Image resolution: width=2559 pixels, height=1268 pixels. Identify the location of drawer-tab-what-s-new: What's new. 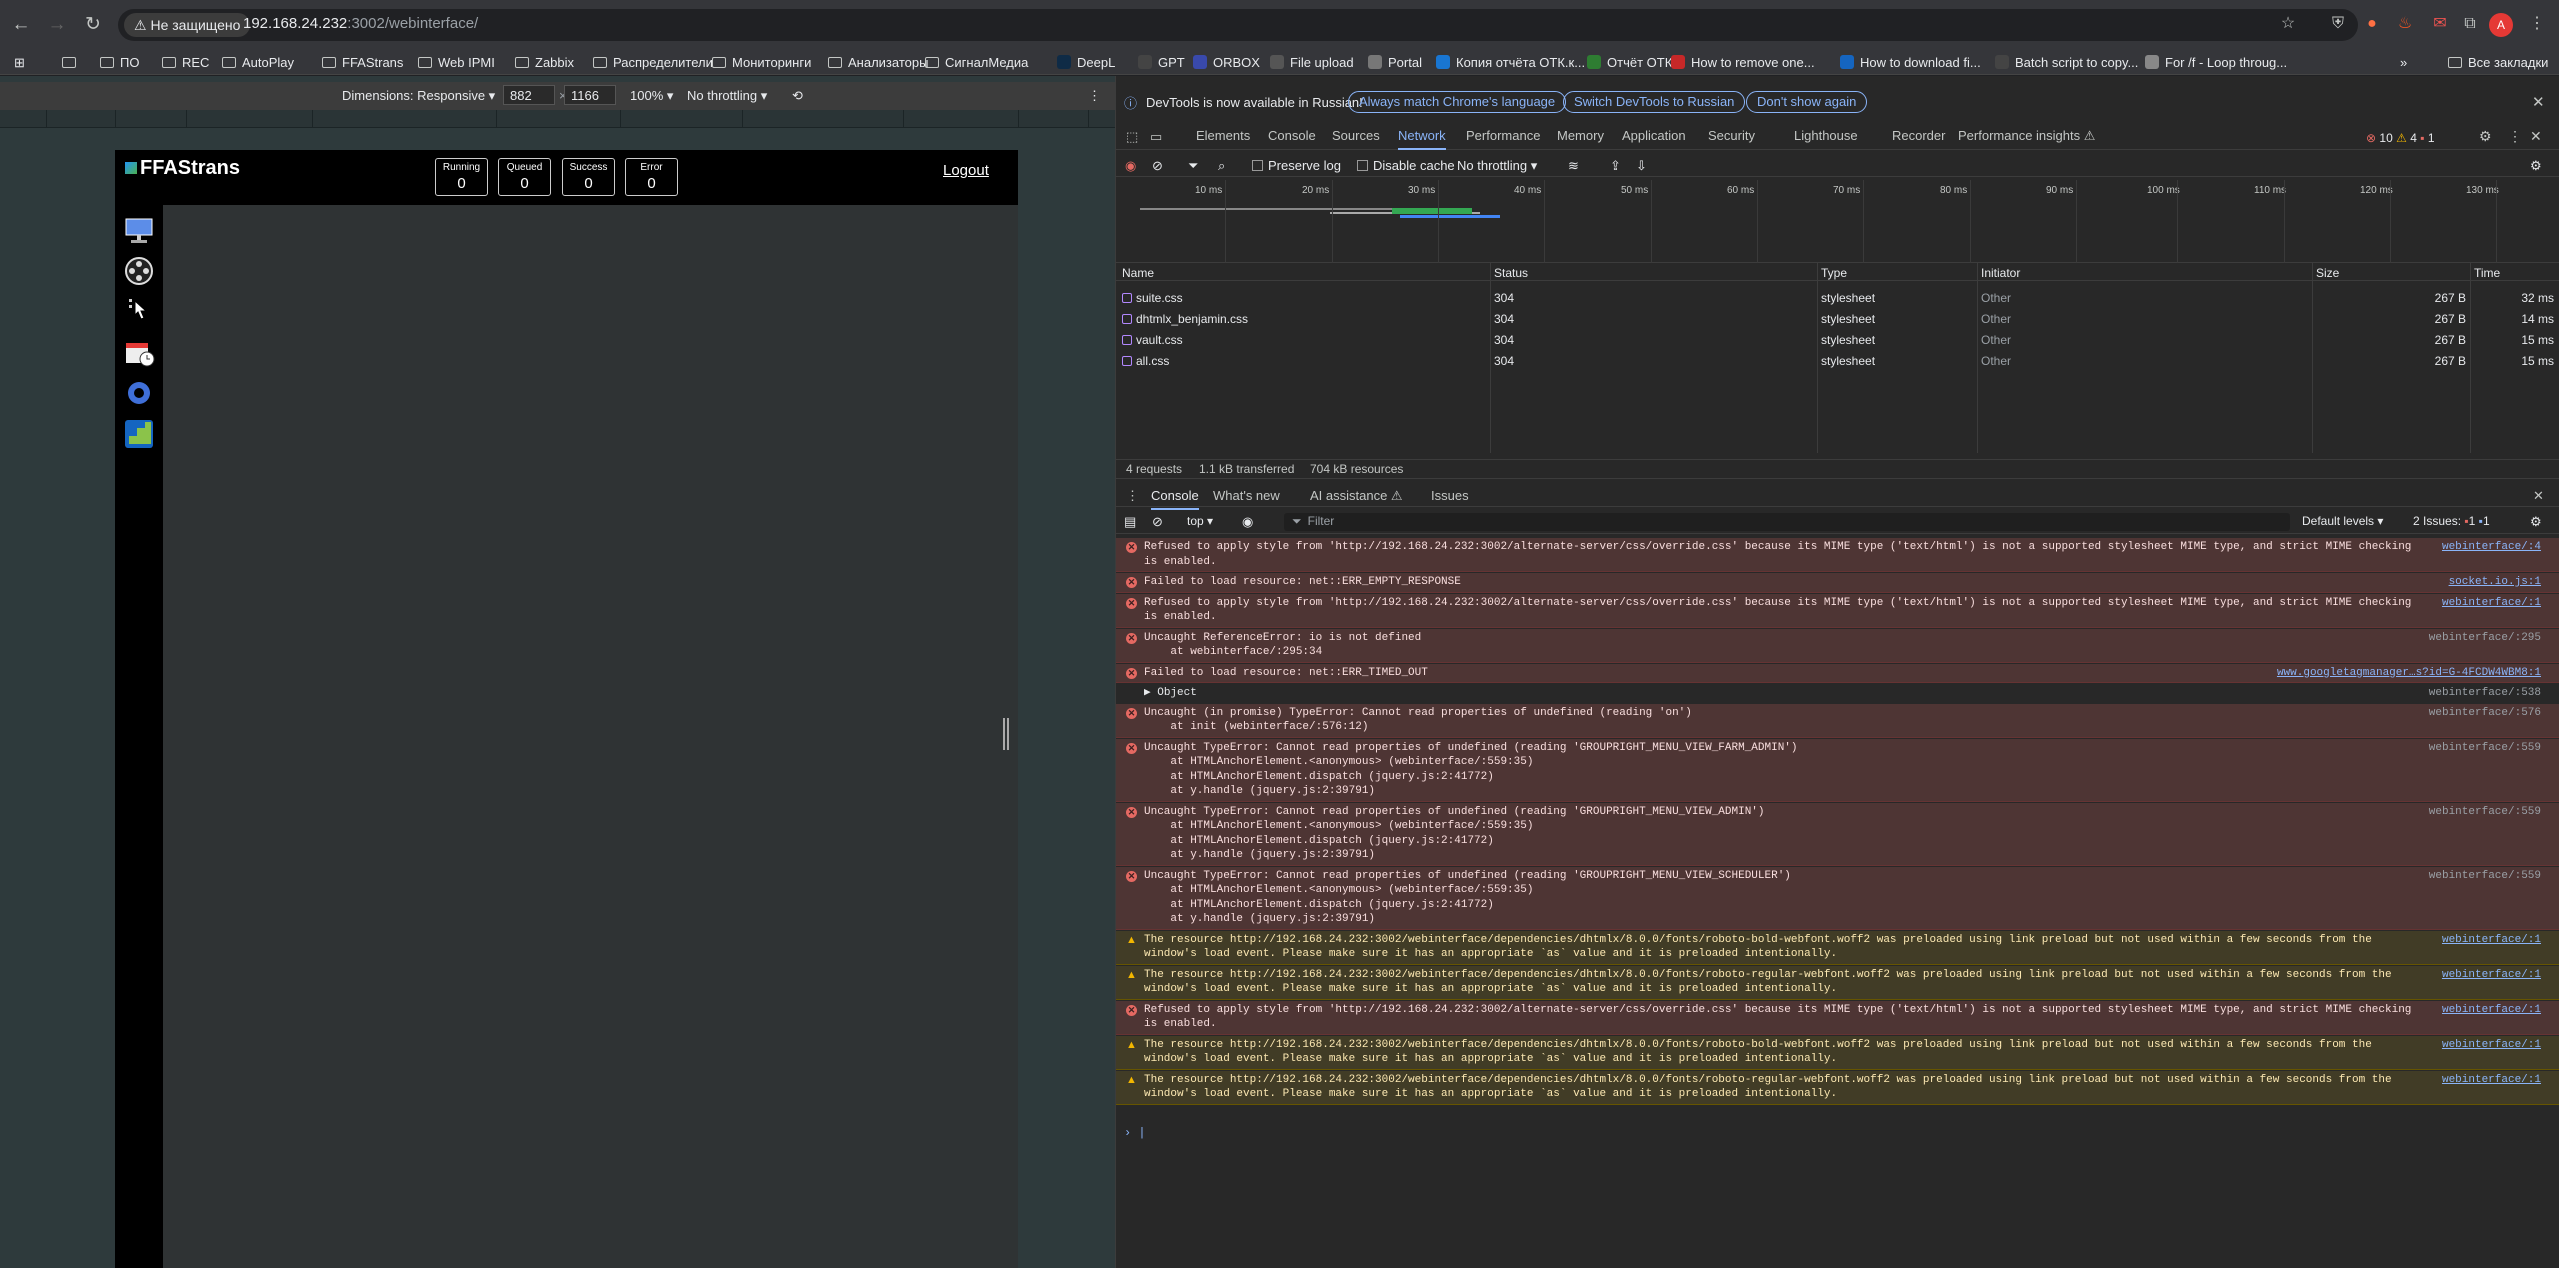
(1246, 495).